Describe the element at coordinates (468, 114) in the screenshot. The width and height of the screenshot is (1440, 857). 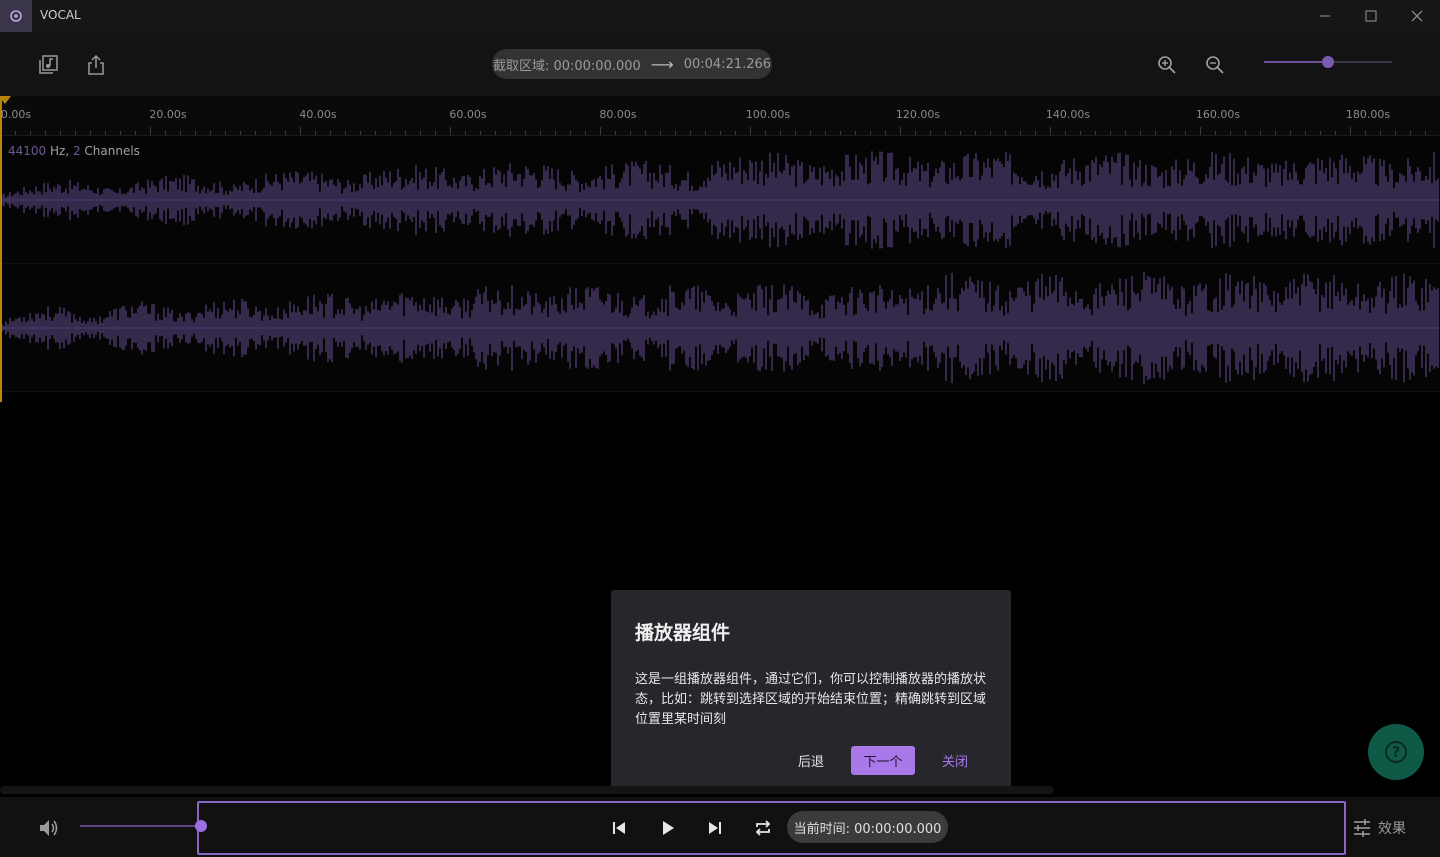
I see `ruler-label: 60.00s` at that location.